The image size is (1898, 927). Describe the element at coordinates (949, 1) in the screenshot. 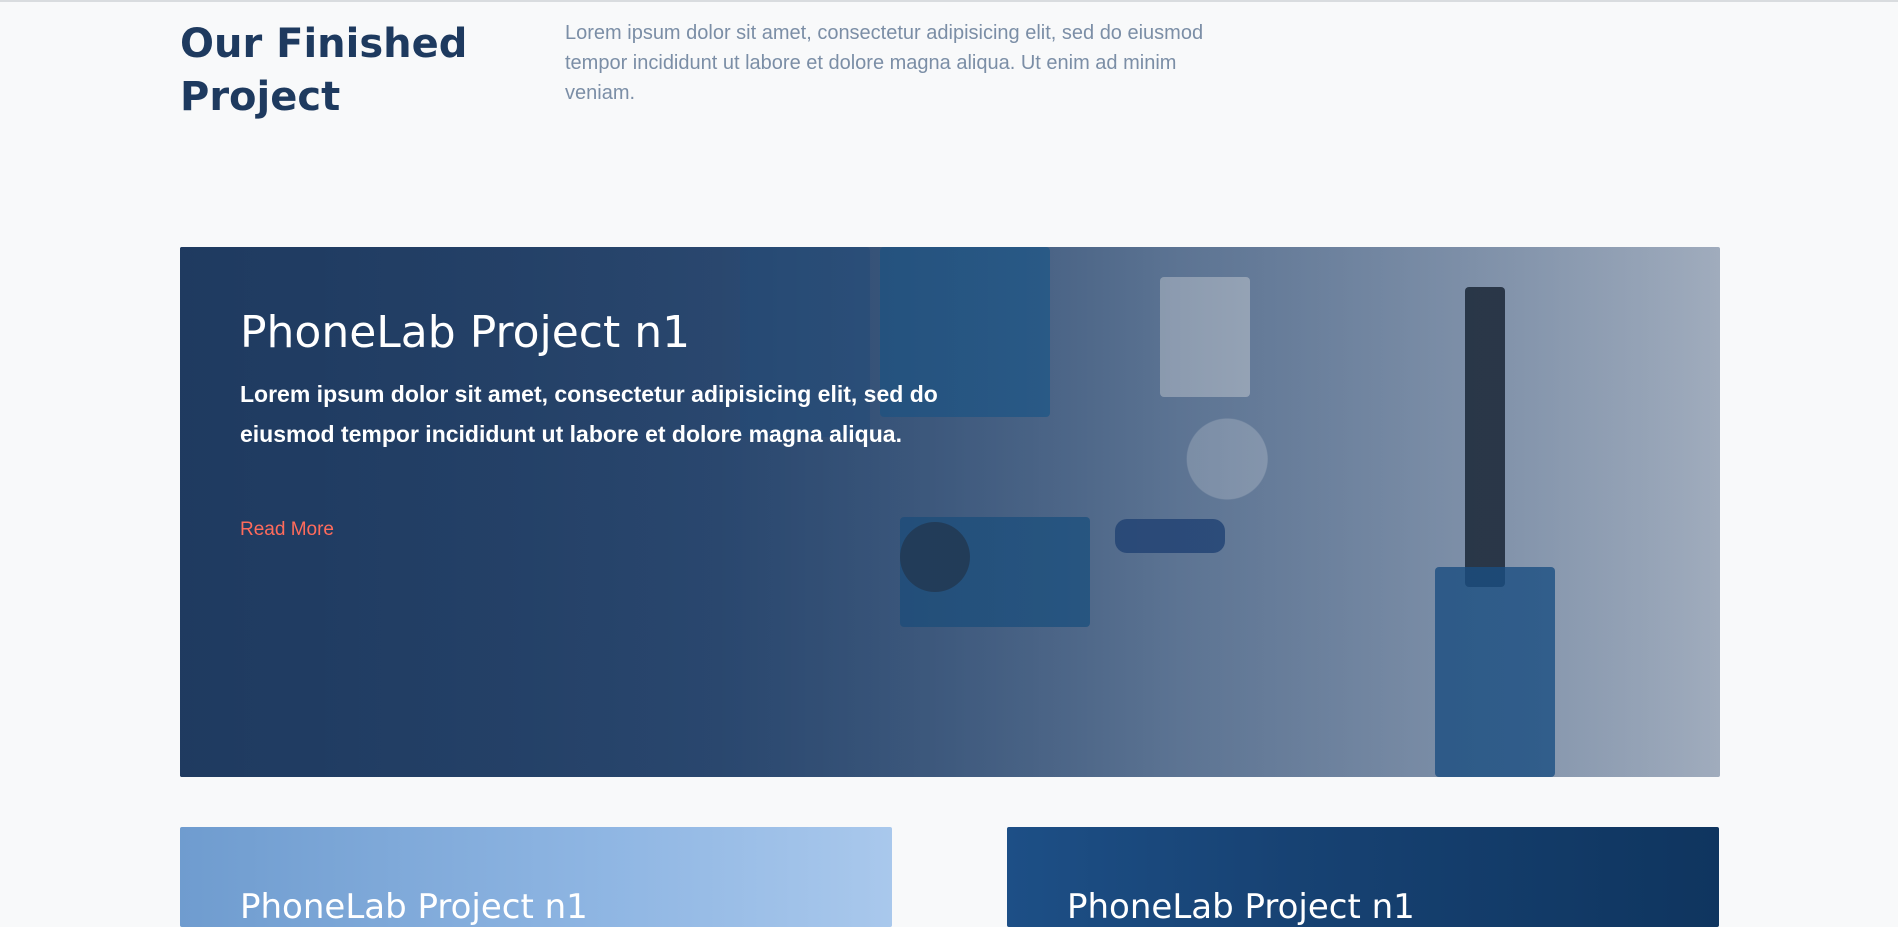

I see `top-divider` at that location.